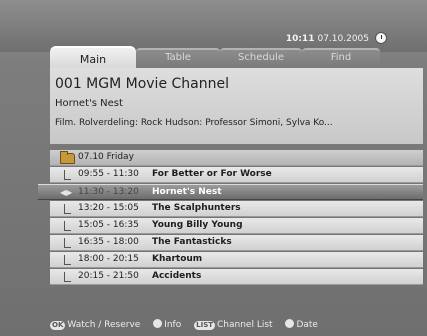 This screenshot has height=336, width=427. Describe the element at coordinates (142, 84) in the screenshot. I see `channel-name: 001 MGM Movie Channel` at that location.